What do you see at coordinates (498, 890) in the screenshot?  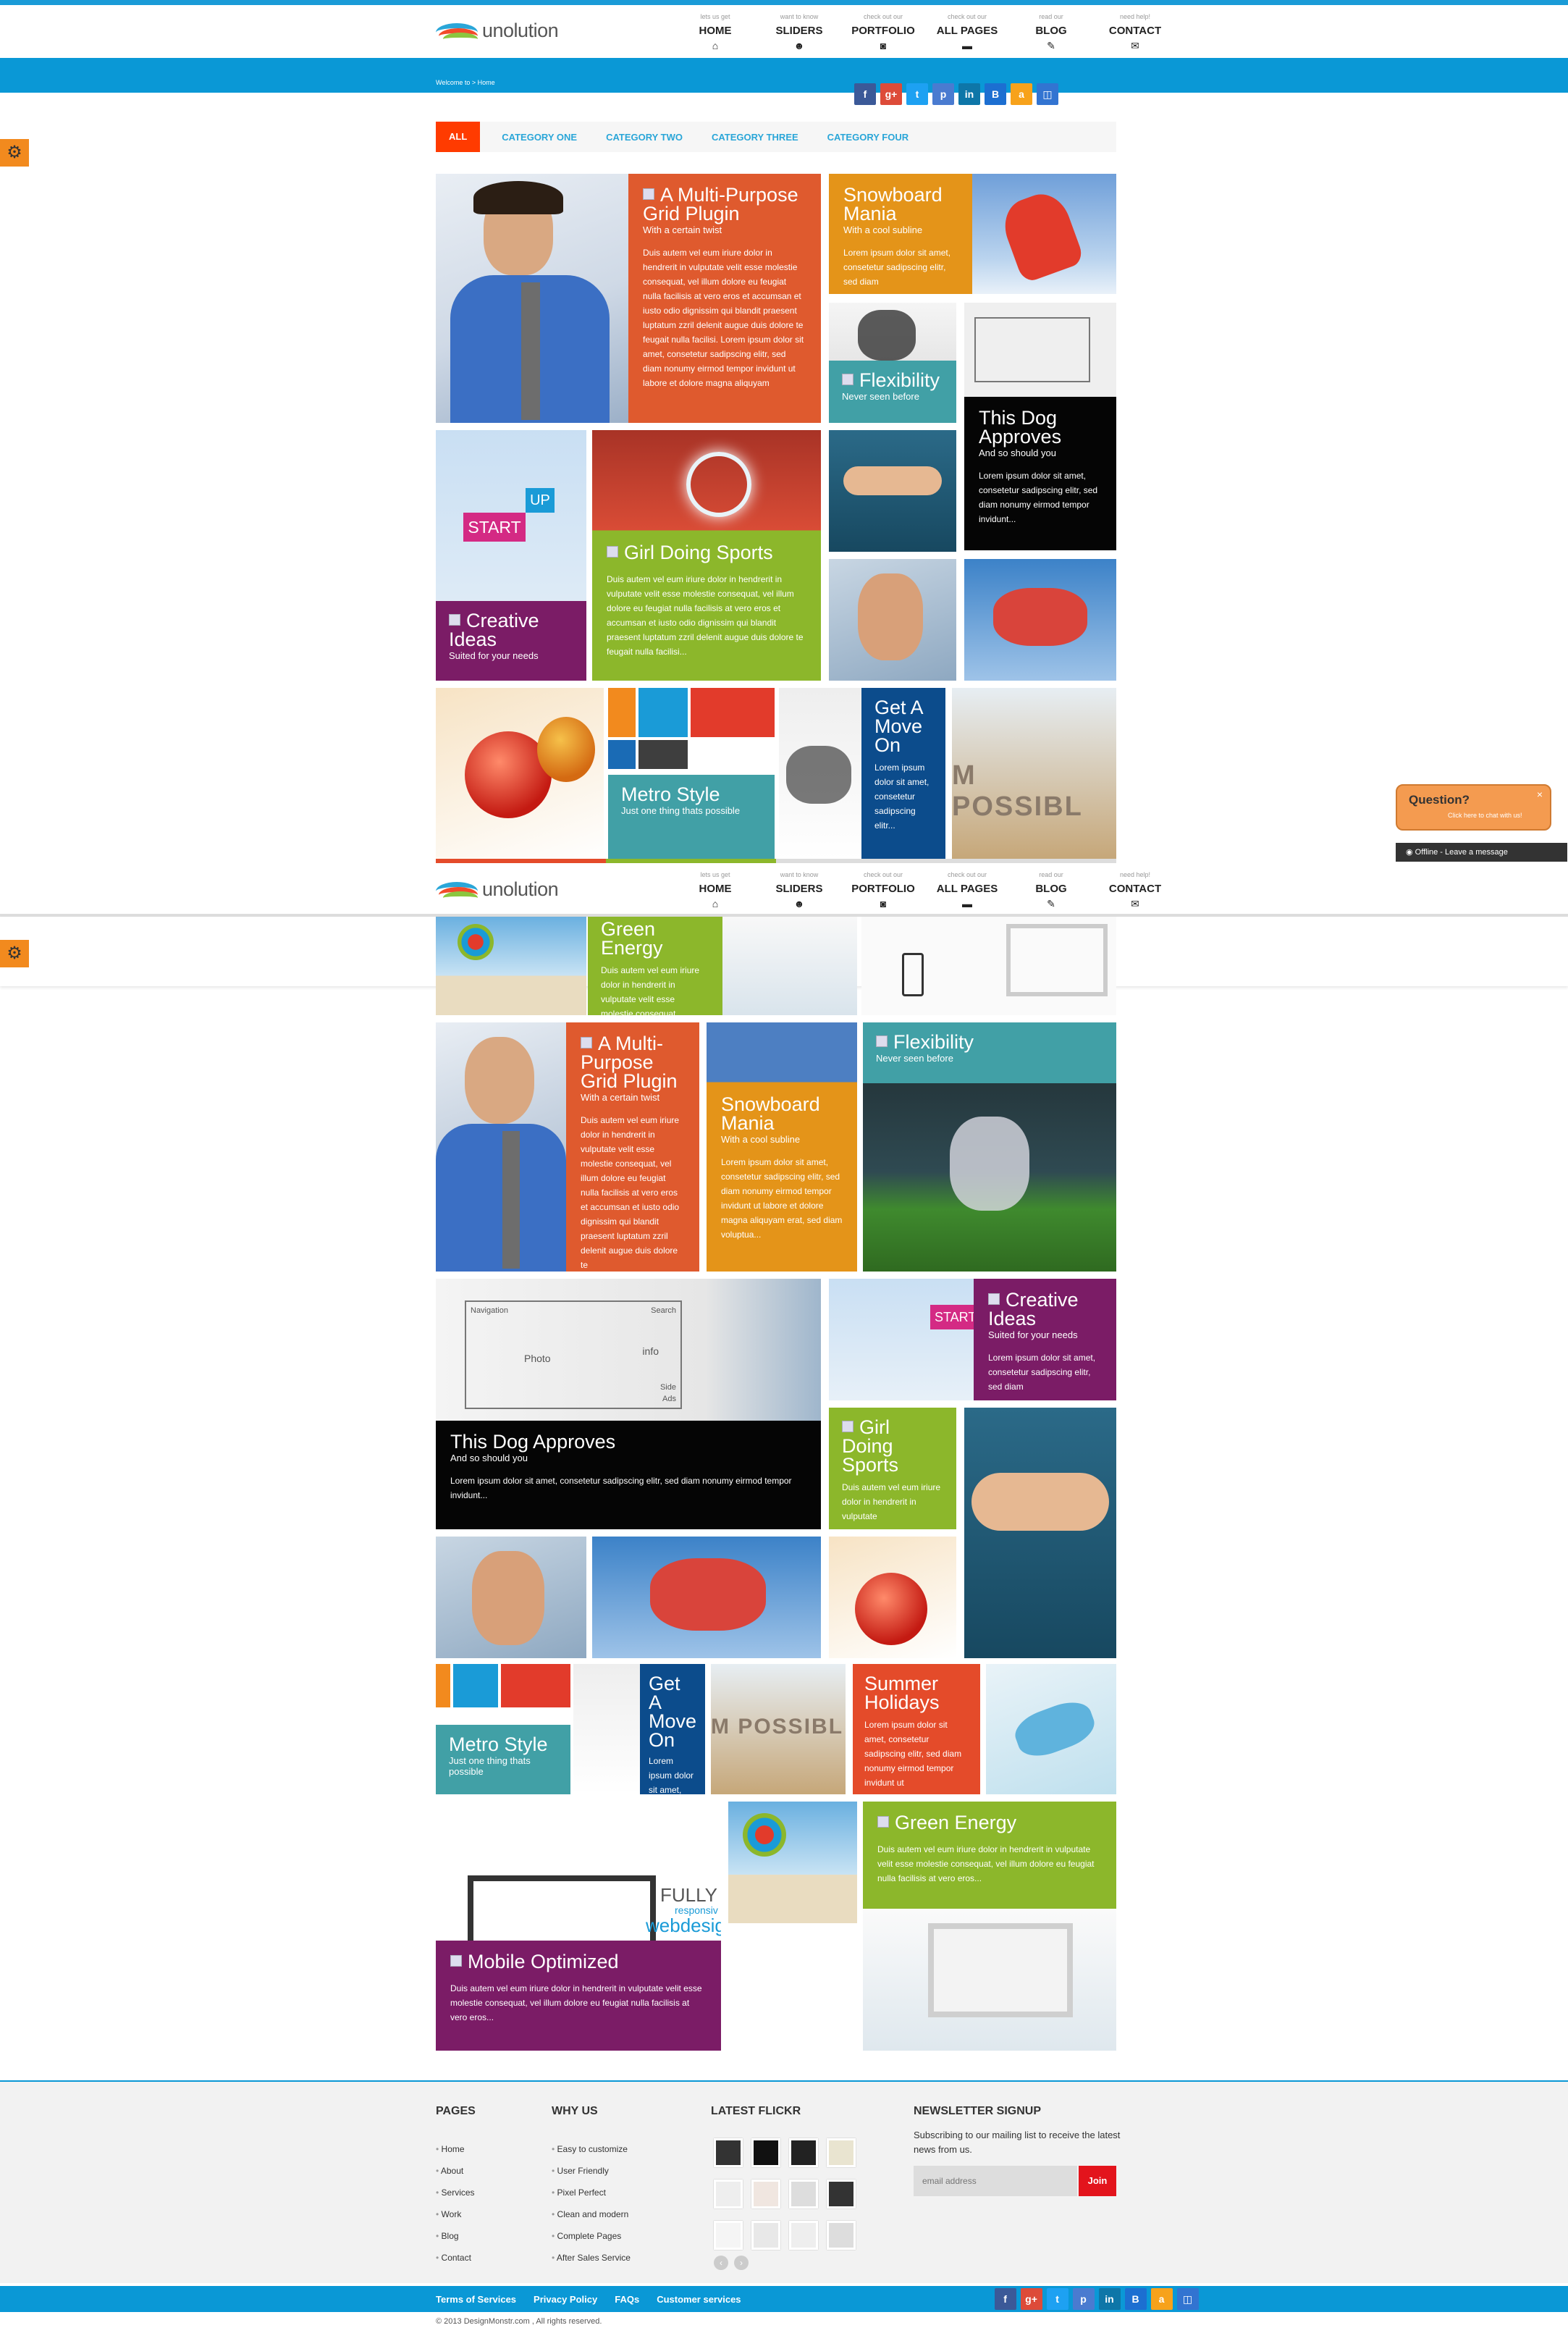 I see `sticky-logo: unolution` at bounding box center [498, 890].